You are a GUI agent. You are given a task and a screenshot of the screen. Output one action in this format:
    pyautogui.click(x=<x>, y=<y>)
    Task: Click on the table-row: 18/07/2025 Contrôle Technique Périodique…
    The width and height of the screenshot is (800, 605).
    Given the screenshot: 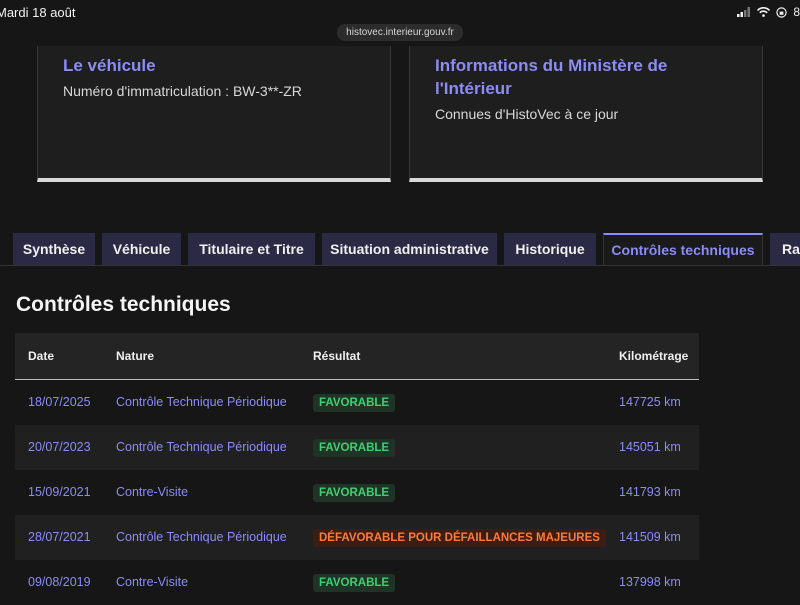 What is the action you would take?
    pyautogui.click(x=357, y=402)
    